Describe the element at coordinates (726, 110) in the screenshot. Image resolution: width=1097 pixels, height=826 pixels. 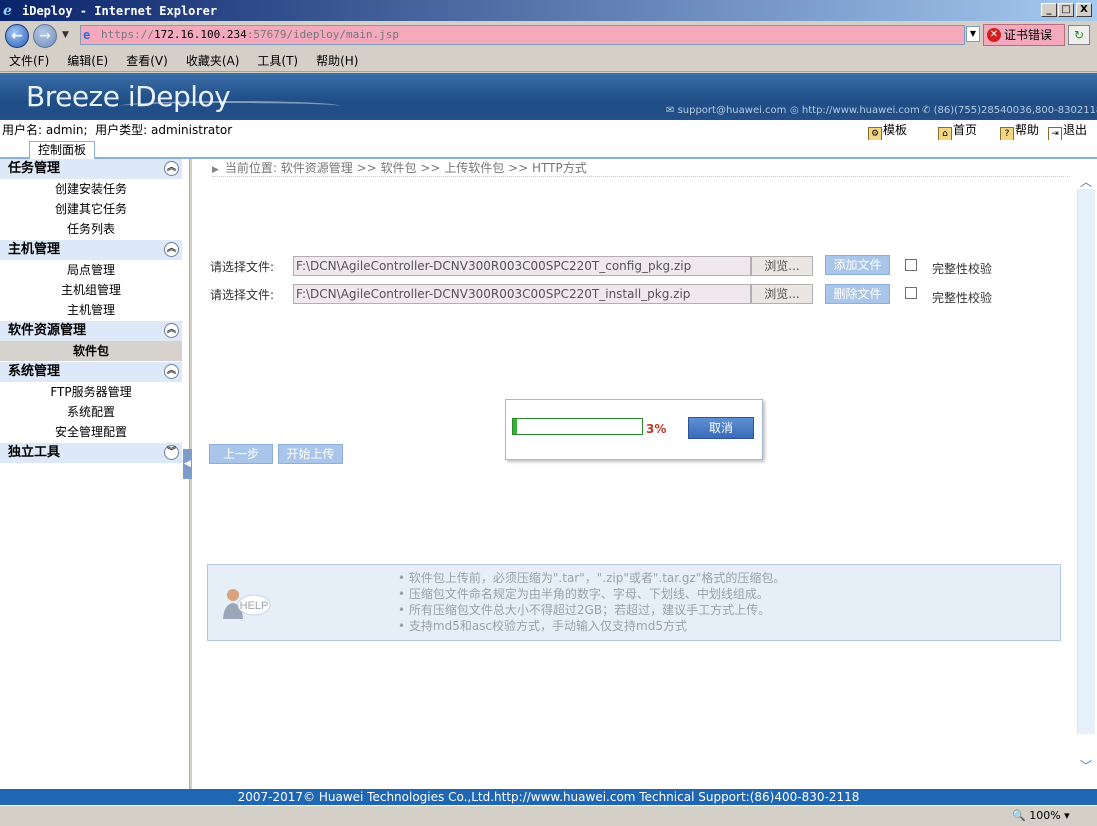
I see `support-email: ✉ support@huawei.com` at that location.